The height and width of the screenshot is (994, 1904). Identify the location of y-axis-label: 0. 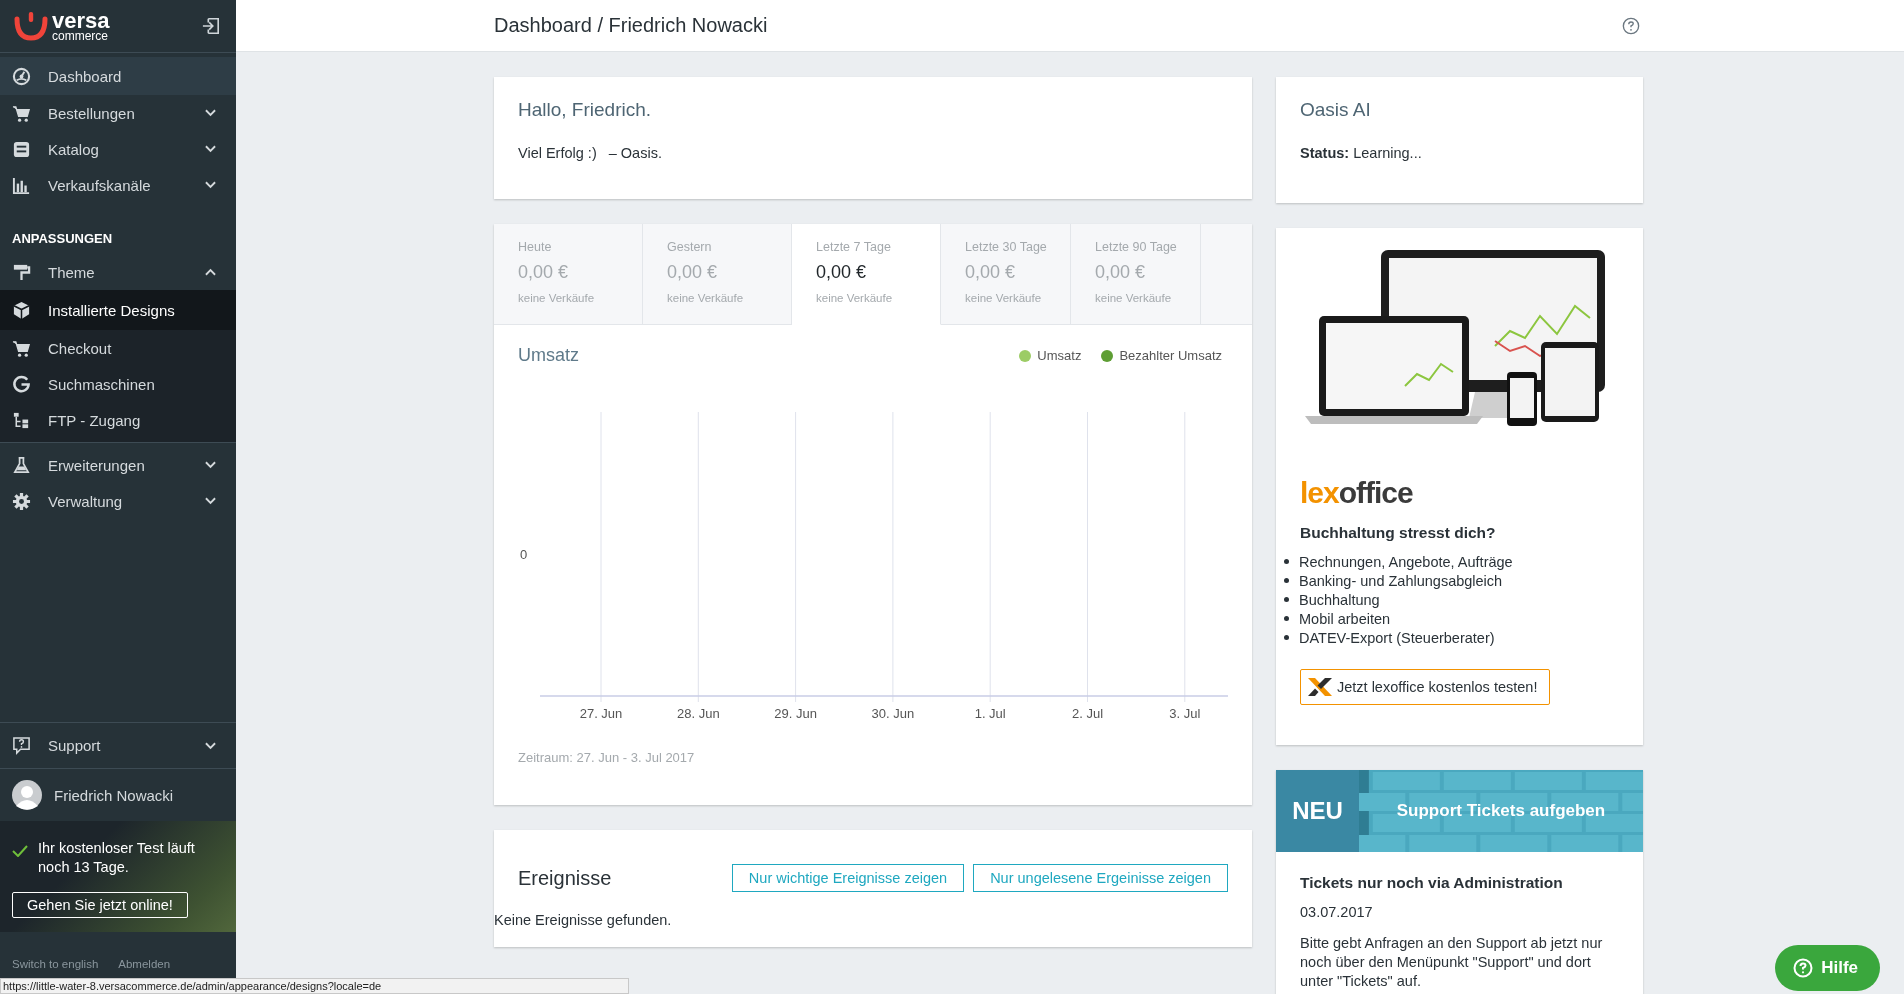
(524, 554).